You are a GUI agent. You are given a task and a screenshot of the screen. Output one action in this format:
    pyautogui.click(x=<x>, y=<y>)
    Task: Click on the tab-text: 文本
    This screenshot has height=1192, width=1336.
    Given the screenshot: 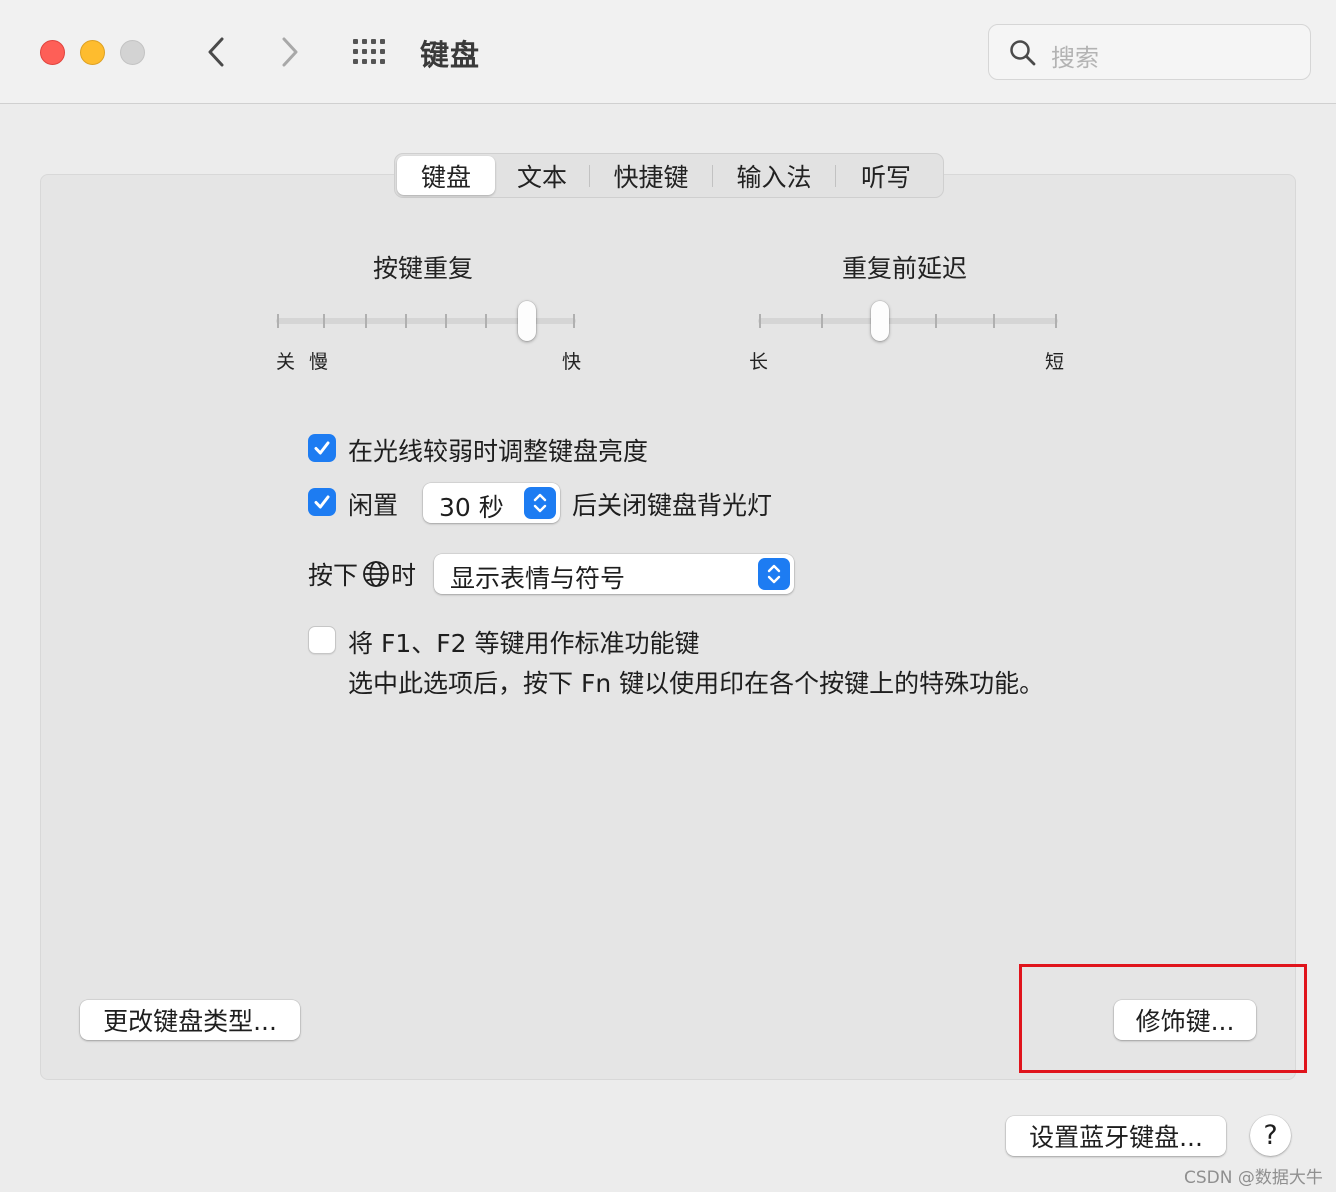 What is the action you would take?
    pyautogui.click(x=542, y=175)
    